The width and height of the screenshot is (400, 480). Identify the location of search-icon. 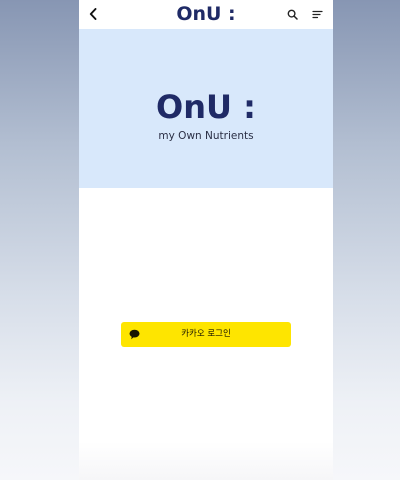
(292, 14).